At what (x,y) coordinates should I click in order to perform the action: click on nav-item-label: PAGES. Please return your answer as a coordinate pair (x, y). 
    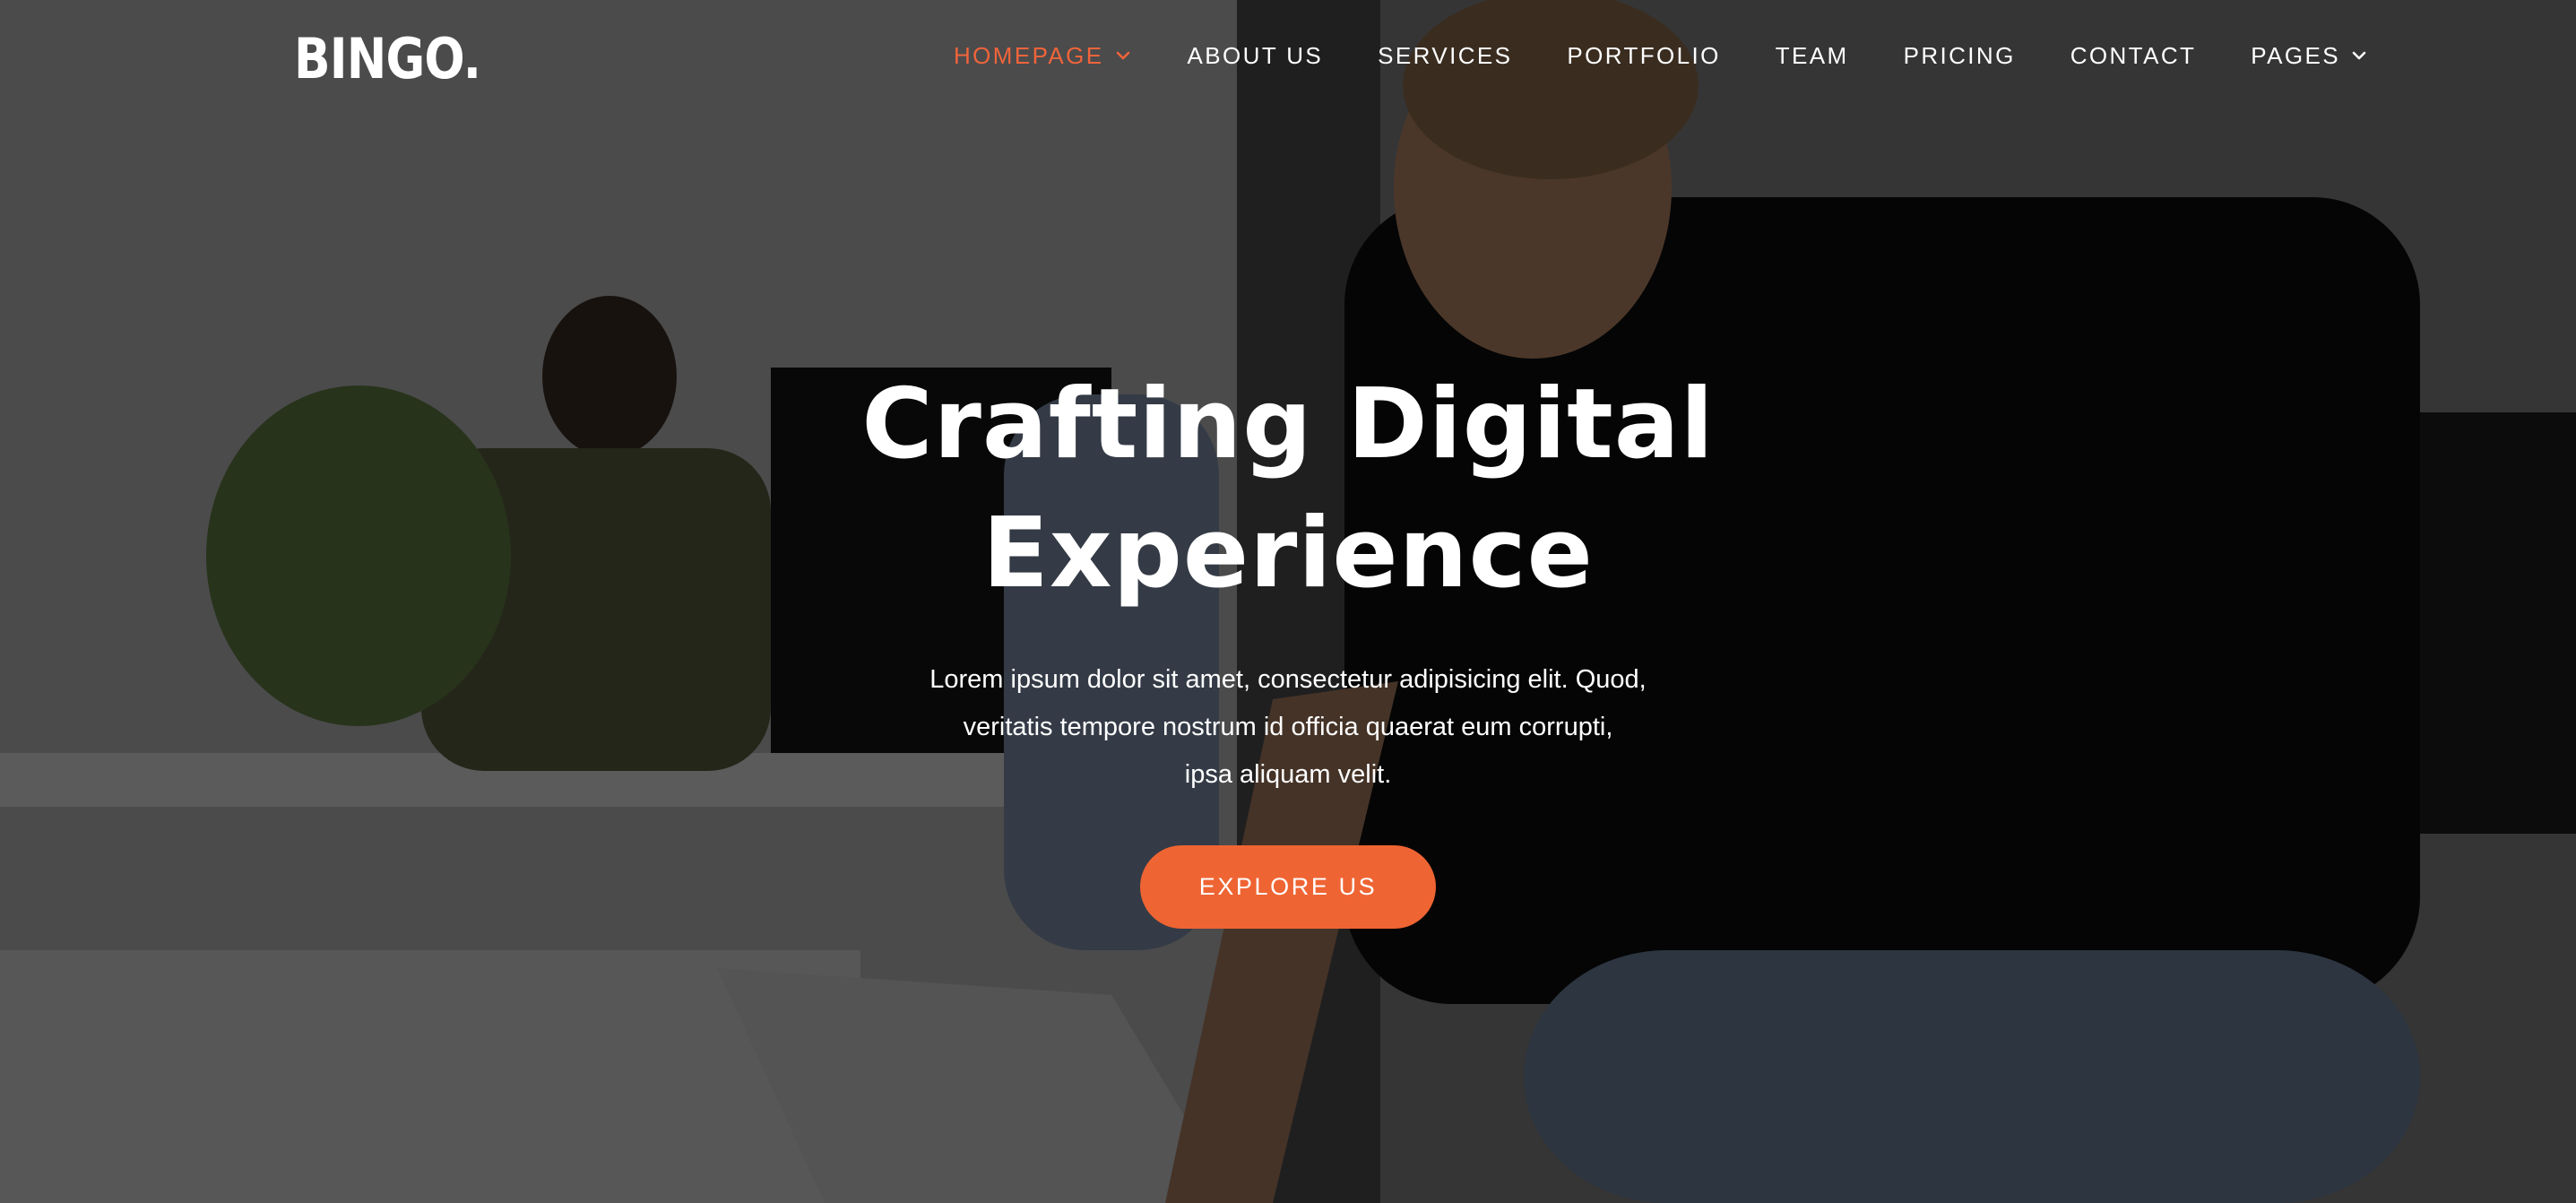
    Looking at the image, I should click on (2295, 56).